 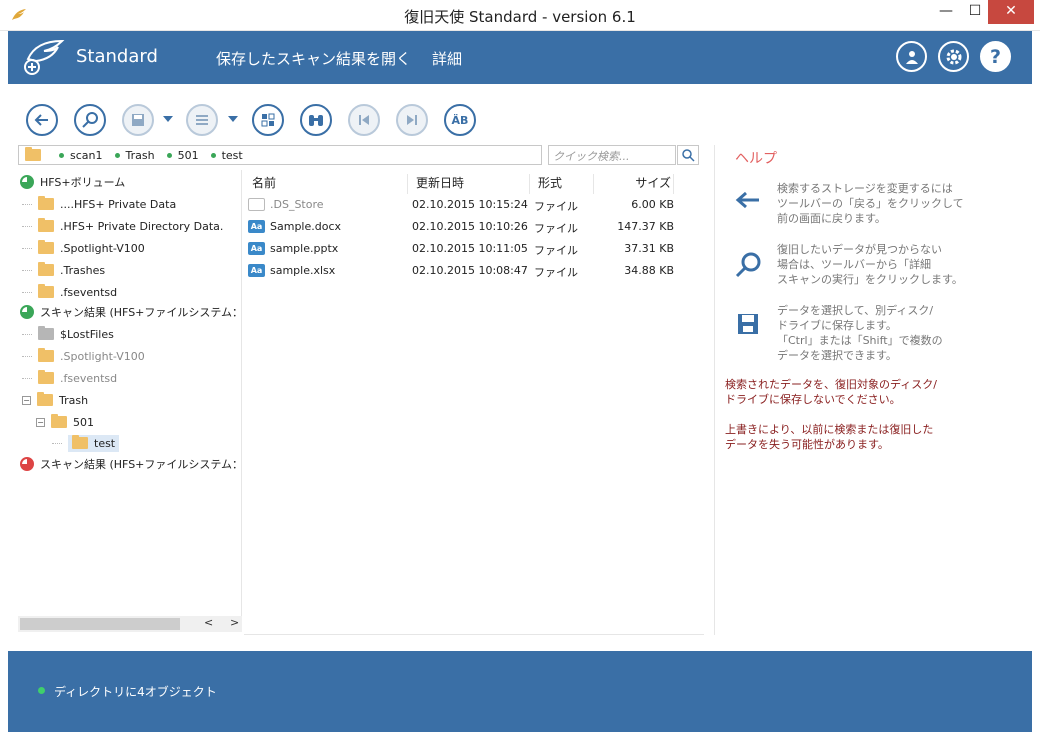 What do you see at coordinates (122, 226) in the screenshot?
I see `tree-node: .HFS+ Private Directory Data.` at bounding box center [122, 226].